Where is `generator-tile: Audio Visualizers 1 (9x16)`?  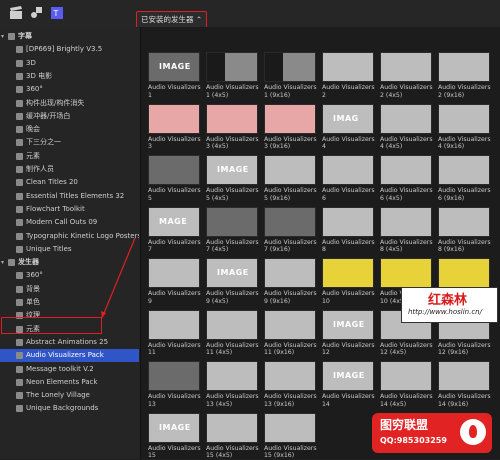
generator-tile: Audio Visualizers 1 (9x16) is located at coordinates (290, 75).